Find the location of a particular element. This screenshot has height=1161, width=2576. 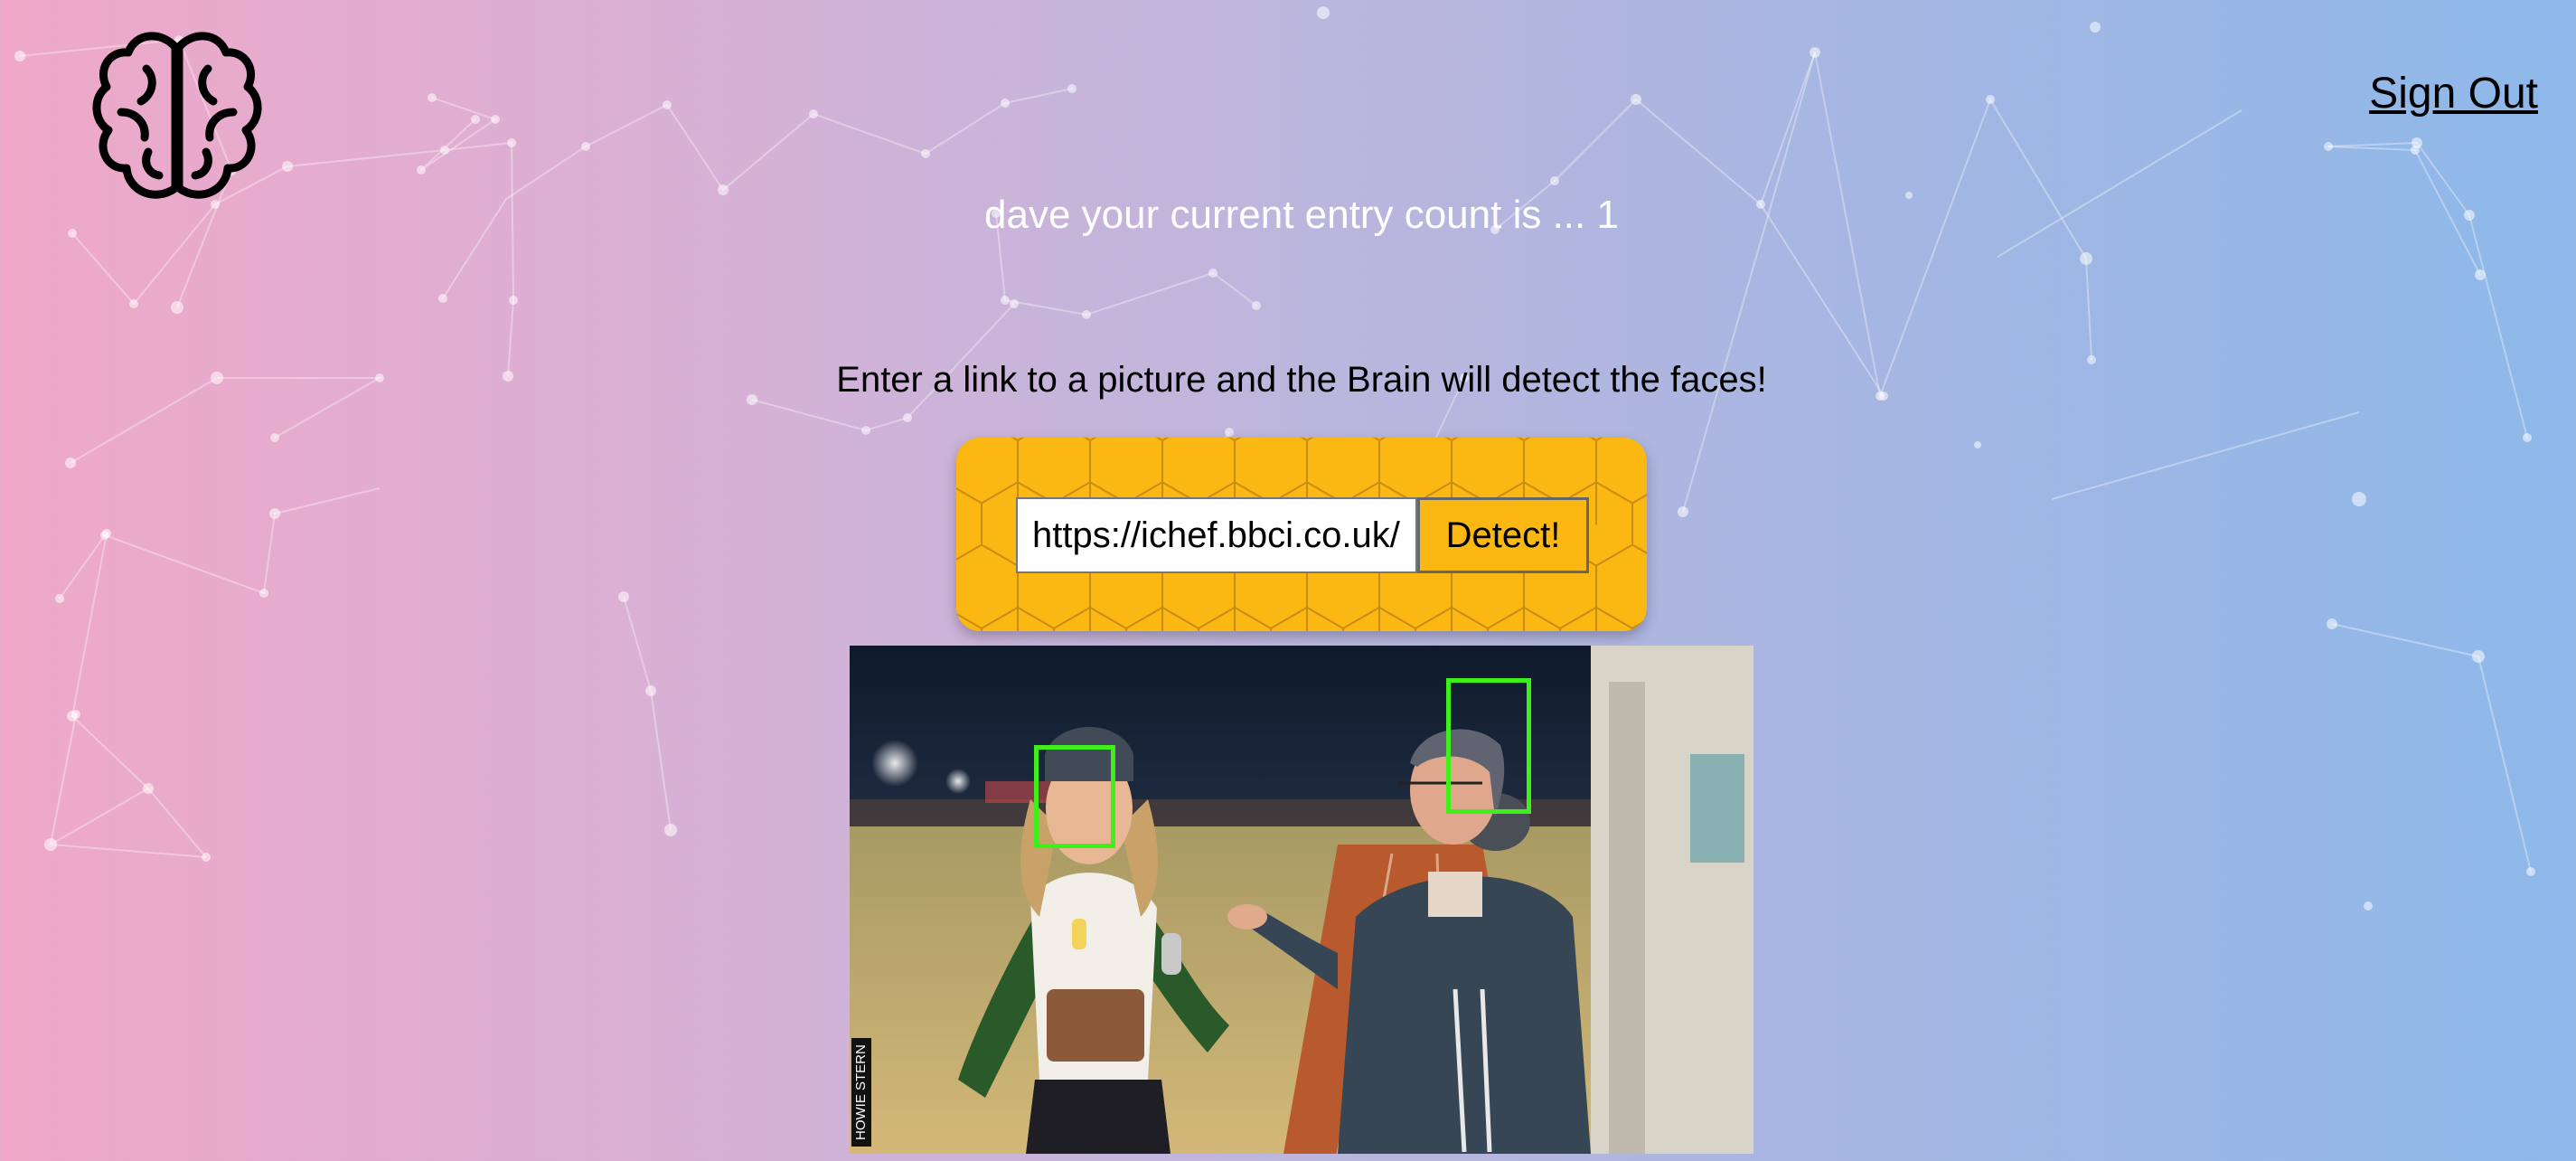

brain-logo is located at coordinates (177, 118).